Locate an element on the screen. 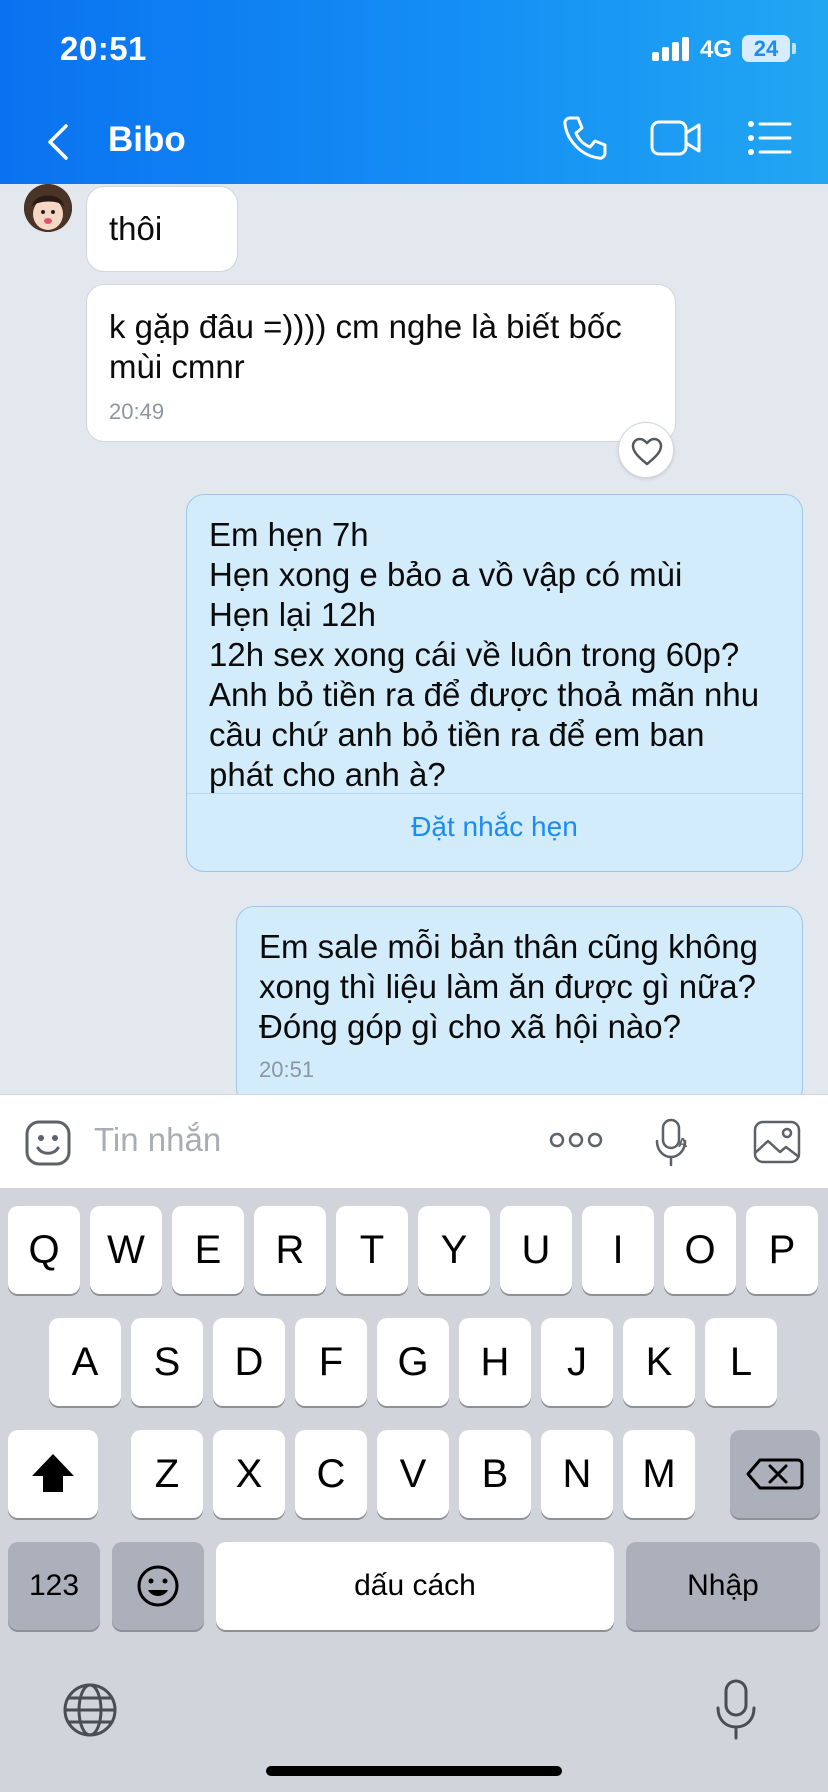 The height and width of the screenshot is (1792, 828). video-call-button is located at coordinates (674, 138).